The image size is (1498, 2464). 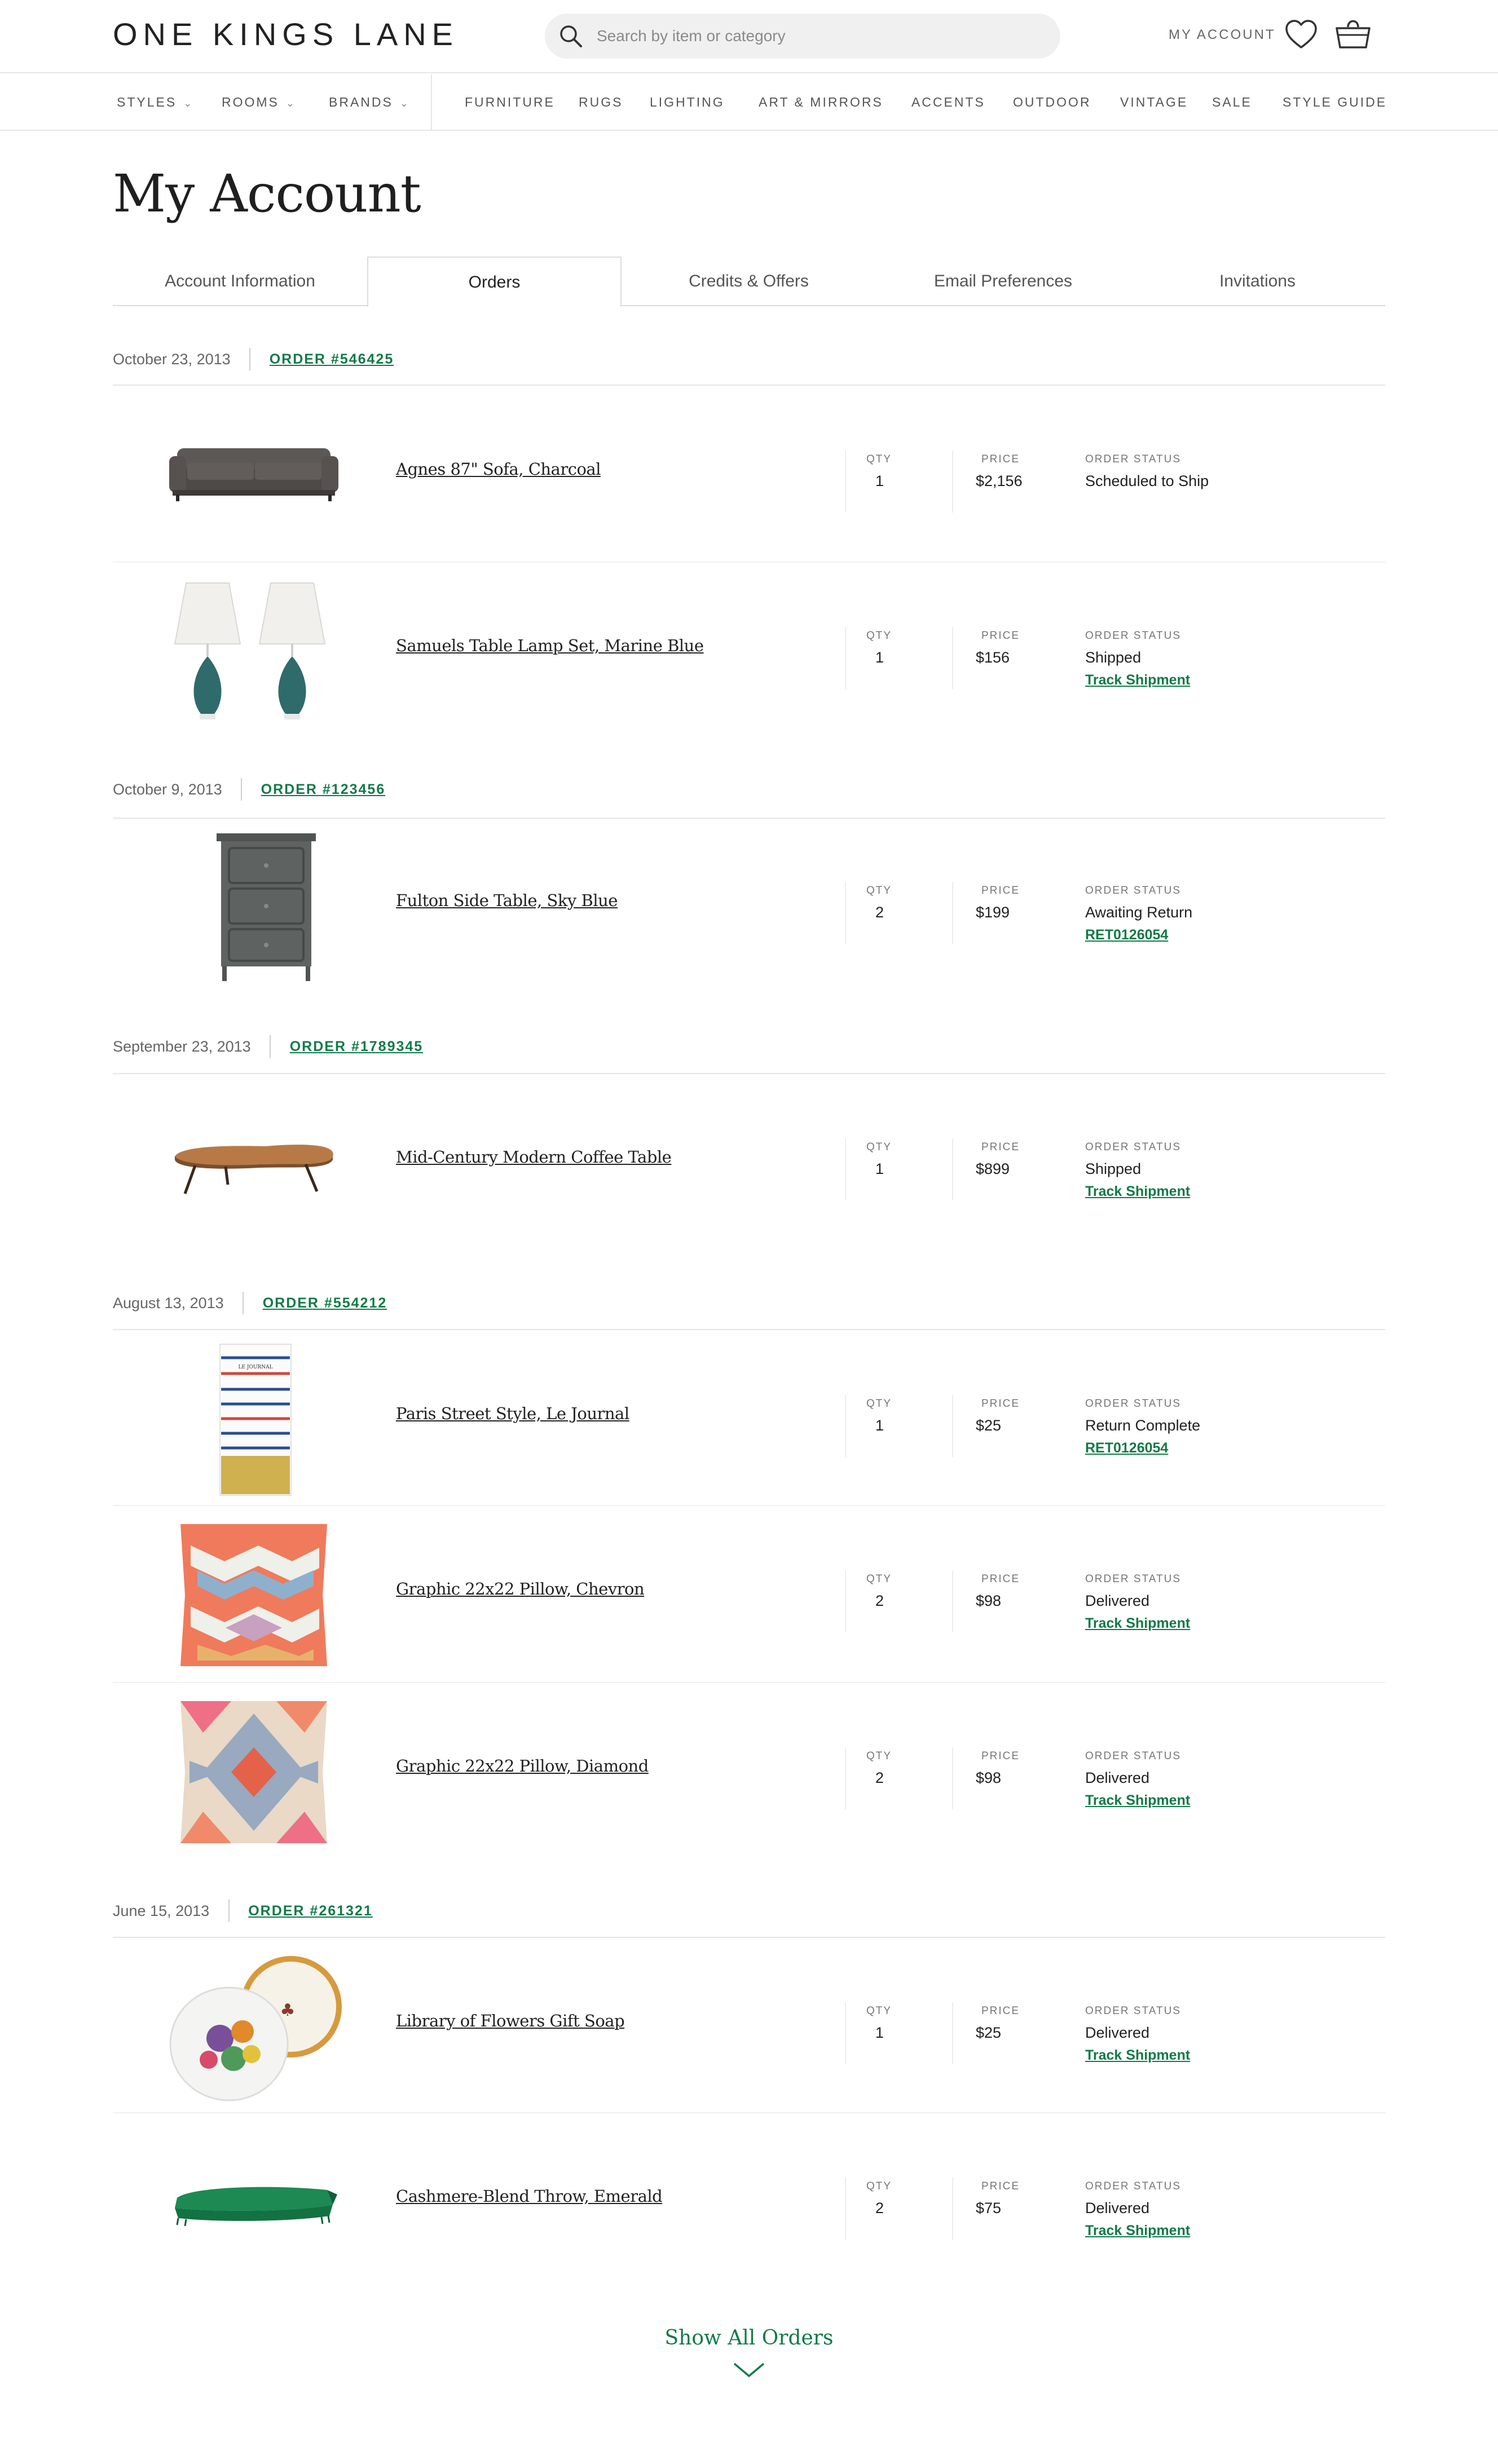 What do you see at coordinates (494, 282) in the screenshot?
I see `tab-orders: Orders` at bounding box center [494, 282].